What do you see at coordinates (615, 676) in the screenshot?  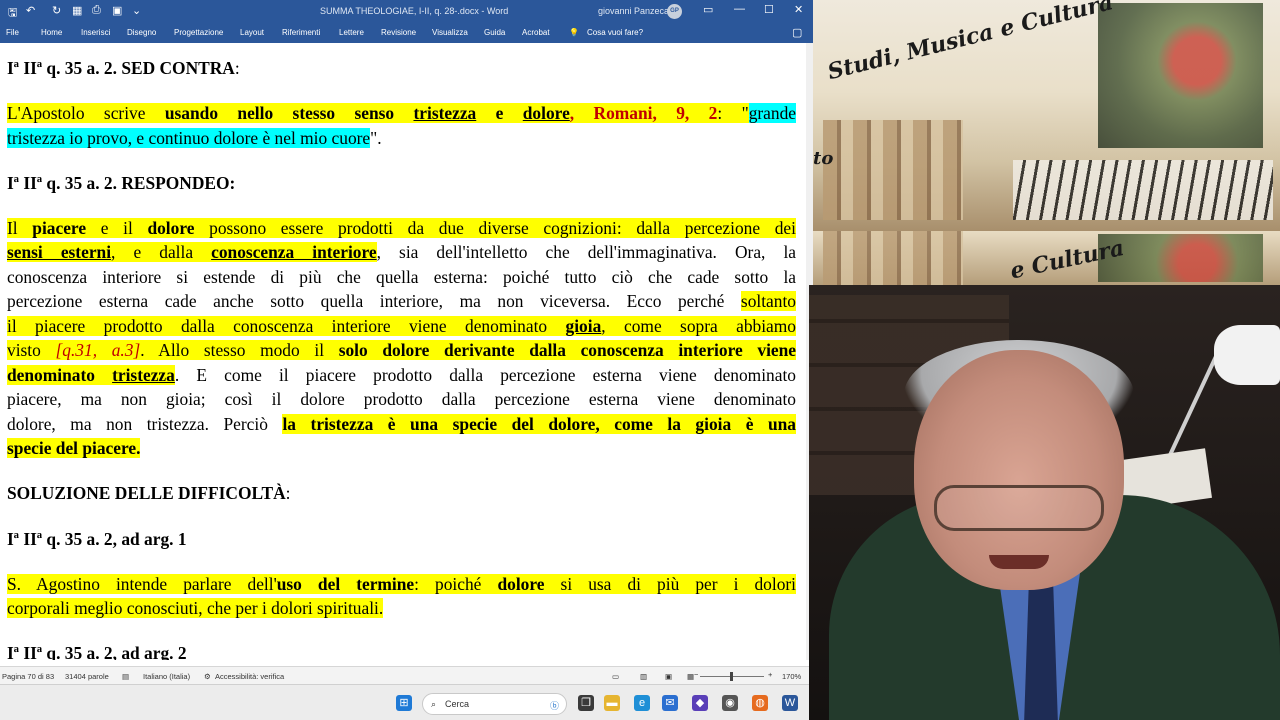 I see `focus-icon: ▭` at bounding box center [615, 676].